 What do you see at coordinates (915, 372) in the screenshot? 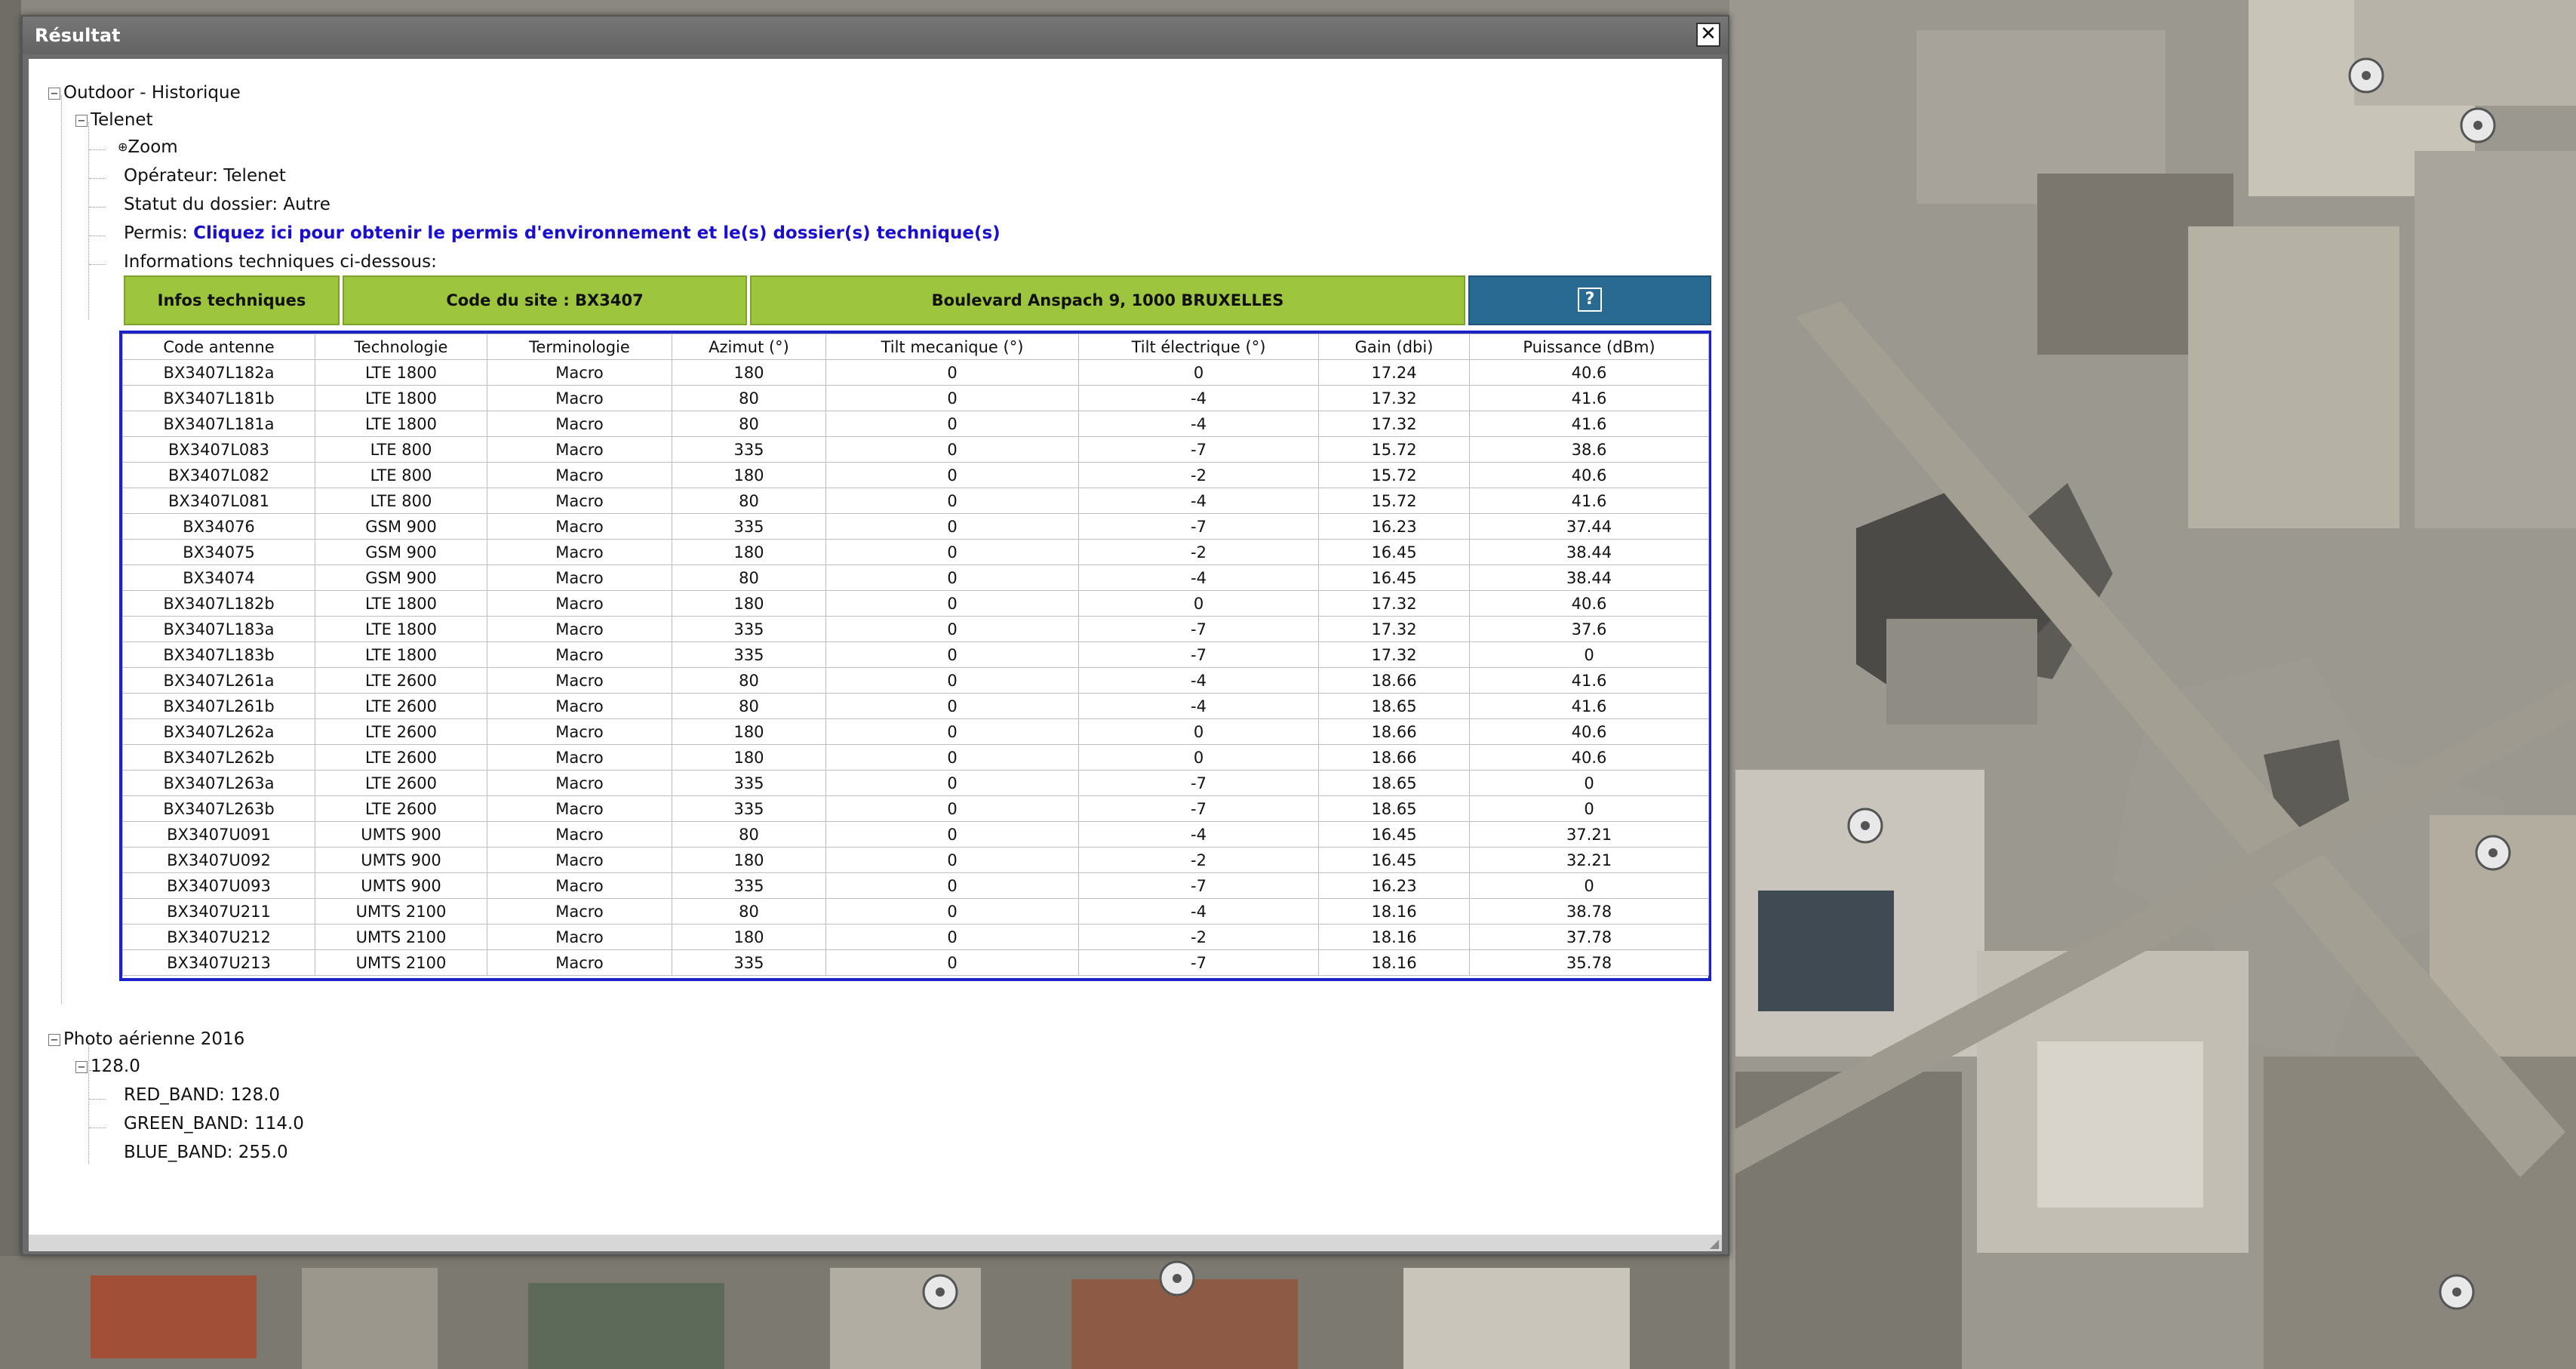
I see `table-row: BX3407L182a LTE 1800 Macro 180 0 0 17.24 40.6` at bounding box center [915, 372].